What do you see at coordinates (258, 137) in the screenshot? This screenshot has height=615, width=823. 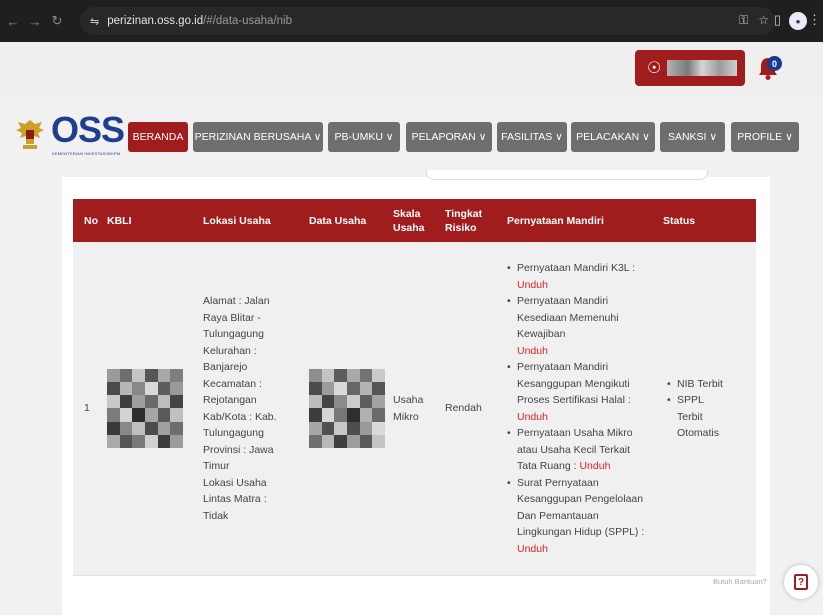 I see `nav-perizinan-berusaha: PERIZINAN BERUSAHA ∨` at bounding box center [258, 137].